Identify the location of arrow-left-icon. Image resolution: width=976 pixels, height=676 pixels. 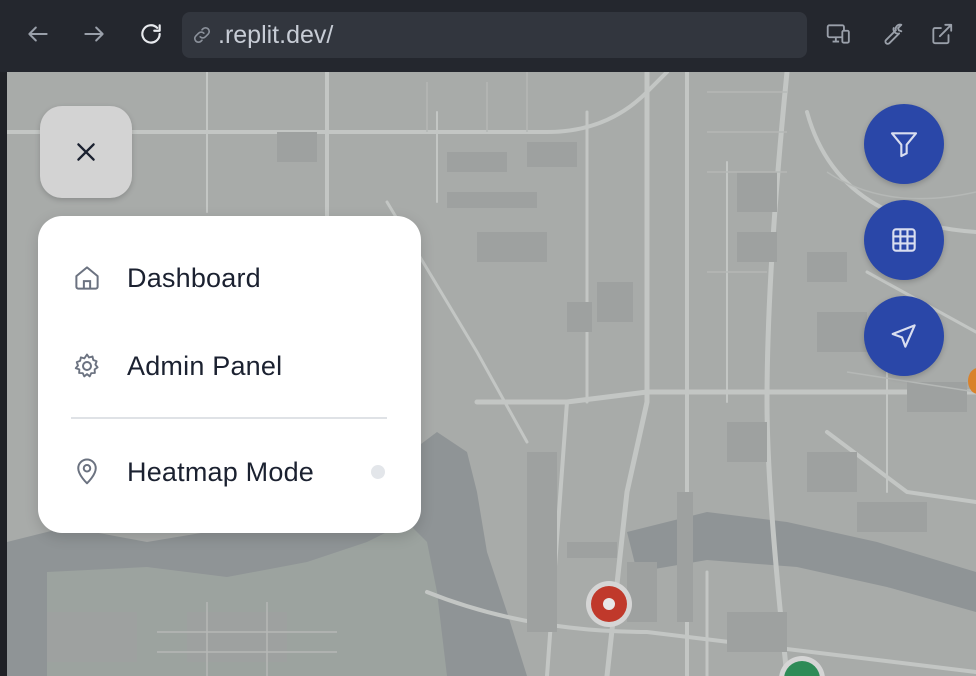
(38, 34).